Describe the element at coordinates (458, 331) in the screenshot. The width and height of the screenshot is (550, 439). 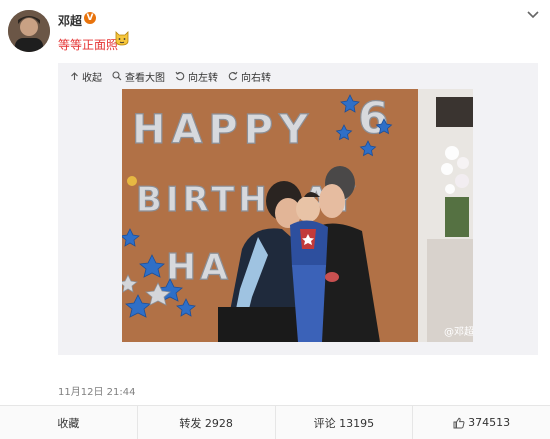
I see `photo-watermark: @邓超` at that location.